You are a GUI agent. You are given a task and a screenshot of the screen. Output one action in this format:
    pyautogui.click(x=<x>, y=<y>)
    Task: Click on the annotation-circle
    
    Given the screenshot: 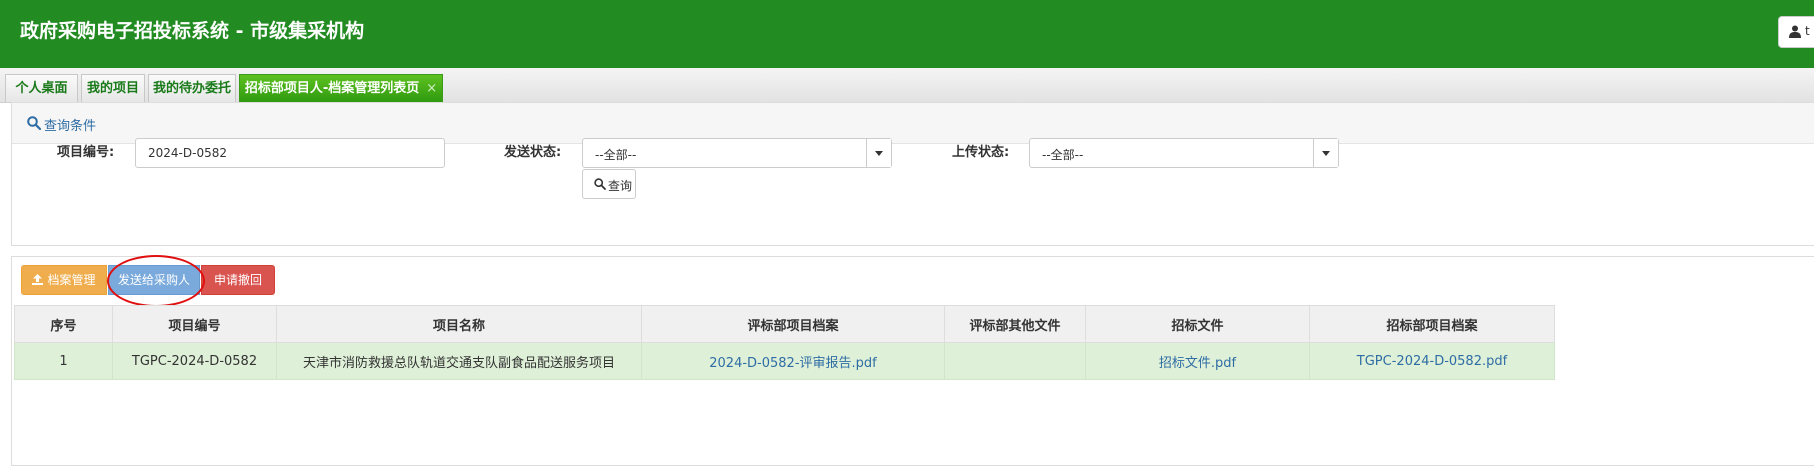 What is the action you would take?
    pyautogui.click(x=156, y=281)
    